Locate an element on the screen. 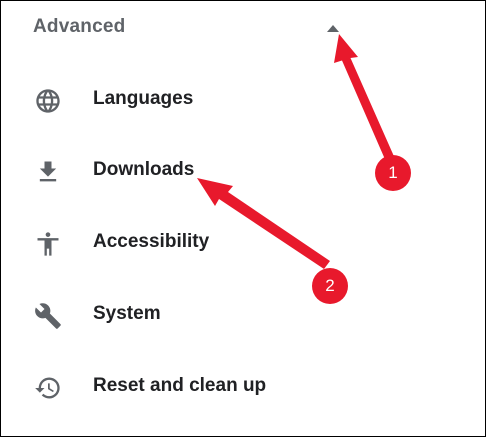  menu-item-downloads: Downloads is located at coordinates (243, 171).